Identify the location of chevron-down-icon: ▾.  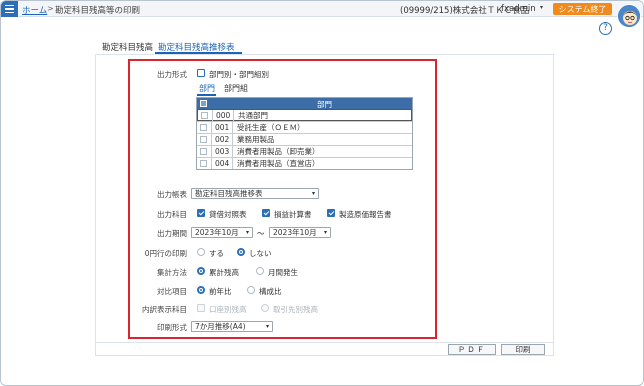
(541, 7).